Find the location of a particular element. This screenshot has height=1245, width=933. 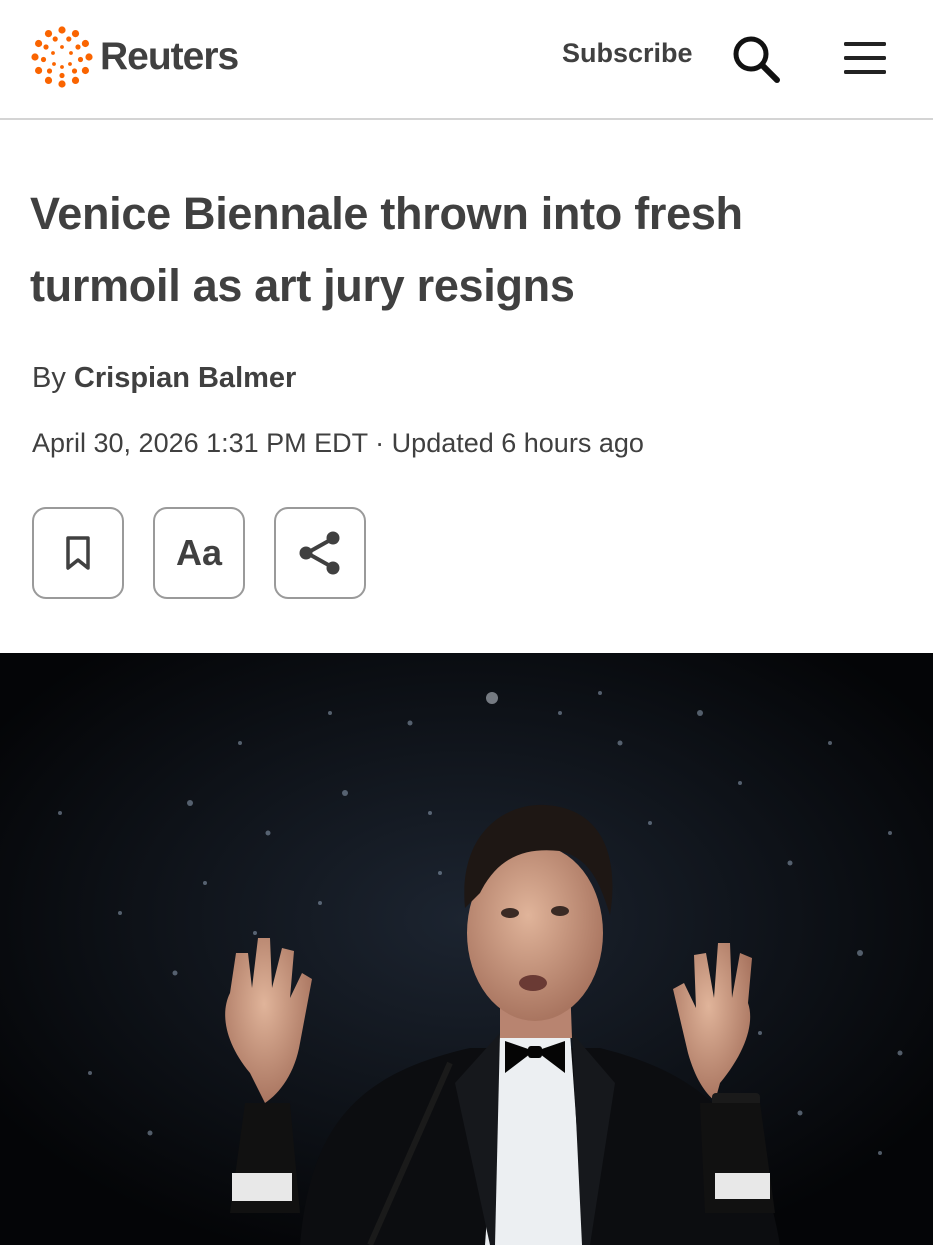

headline-line-1: Venice Biennale thrown into fresh is located at coordinates (386, 213).